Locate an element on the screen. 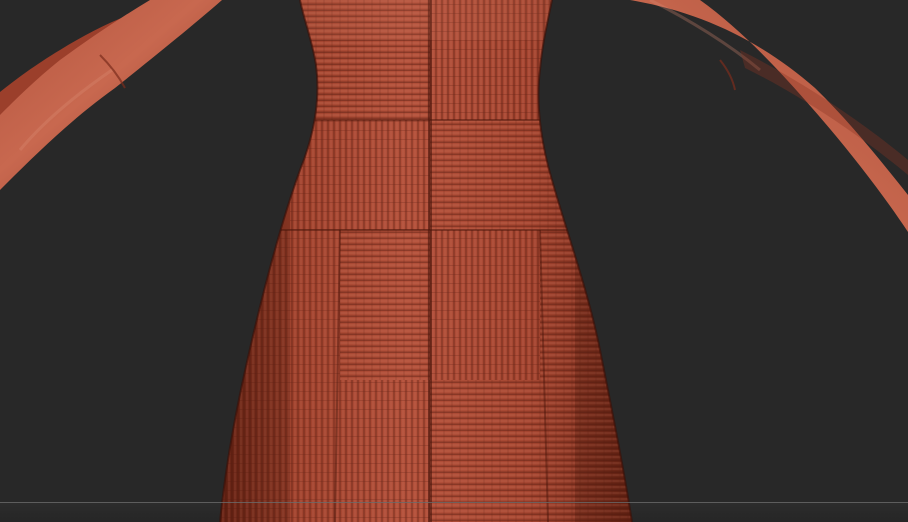 The height and width of the screenshot is (522, 908). floor-grid-line is located at coordinates (454, 502).